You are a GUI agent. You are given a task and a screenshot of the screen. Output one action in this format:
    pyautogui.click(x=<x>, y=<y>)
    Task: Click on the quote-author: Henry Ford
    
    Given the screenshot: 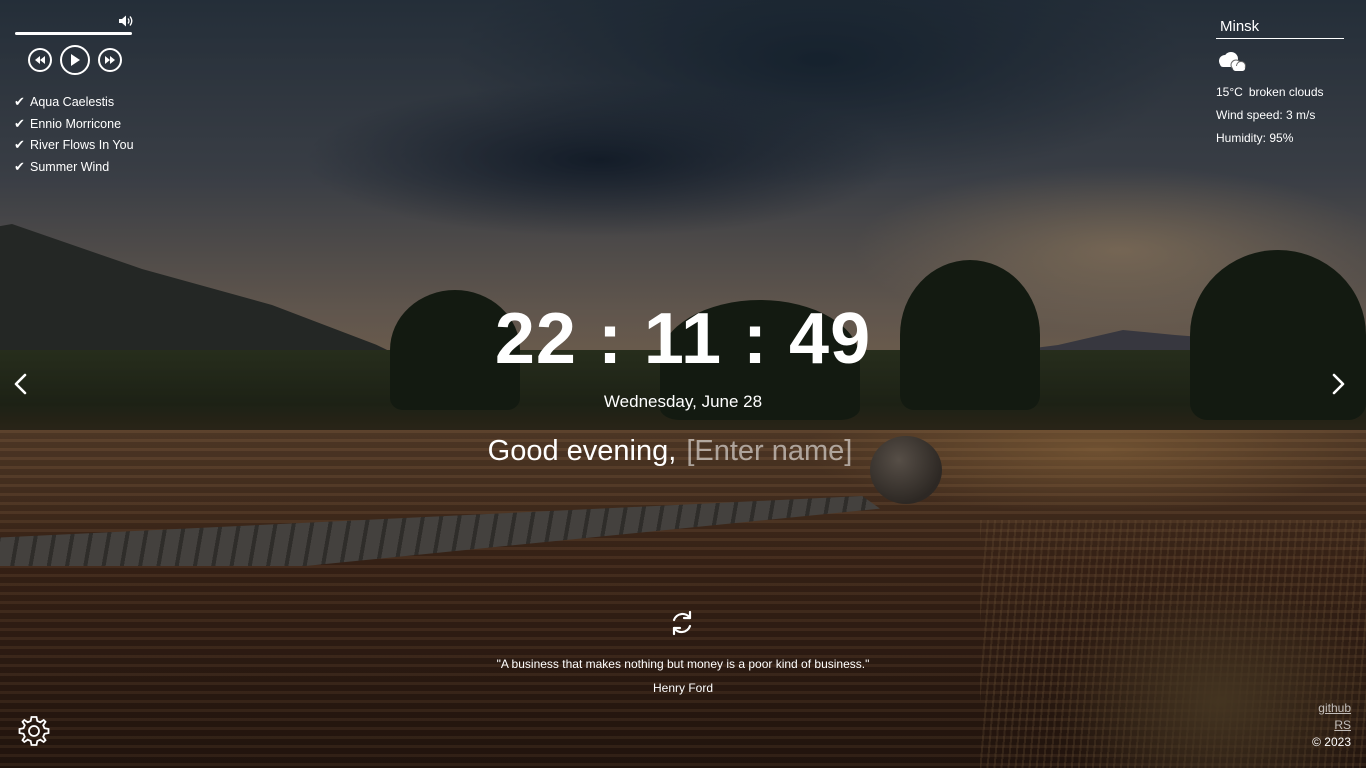 What is the action you would take?
    pyautogui.click(x=683, y=688)
    